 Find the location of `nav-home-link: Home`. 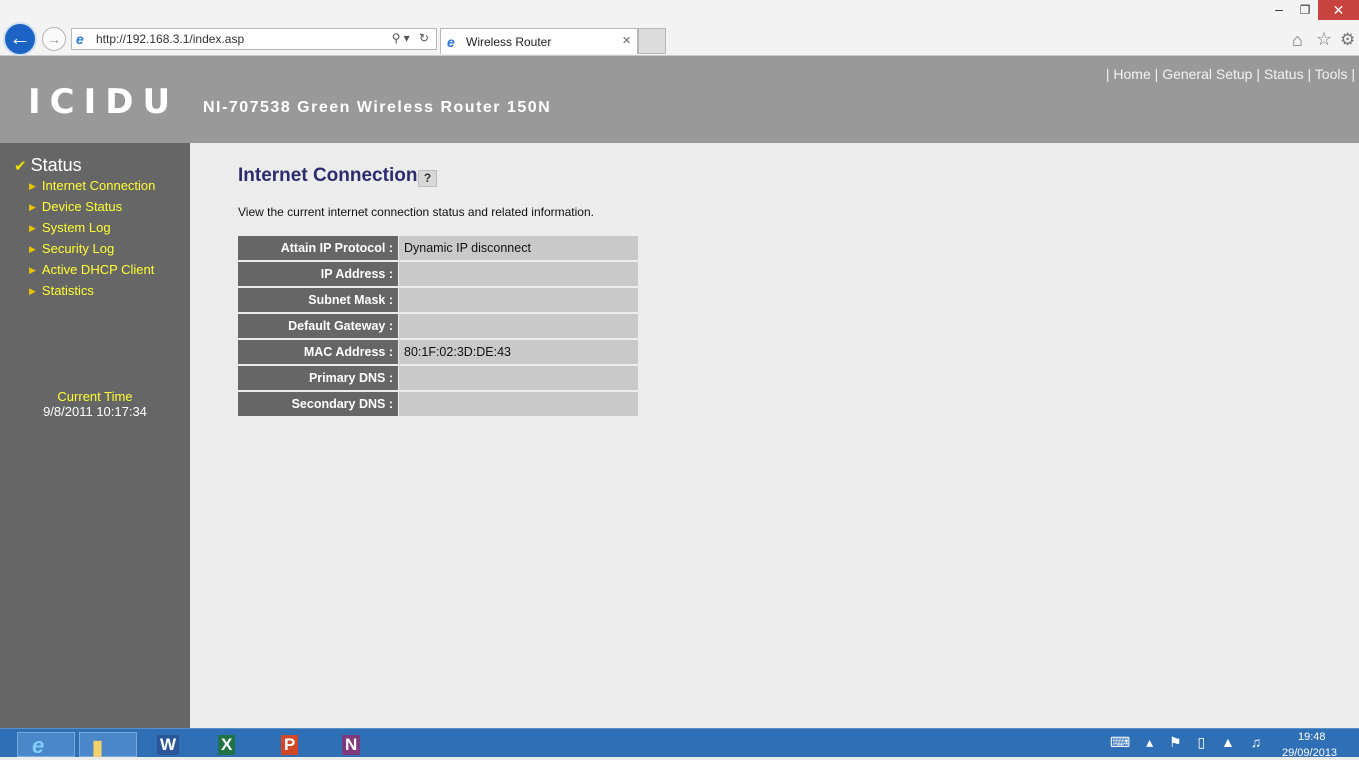

nav-home-link: Home is located at coordinates (1131, 74).